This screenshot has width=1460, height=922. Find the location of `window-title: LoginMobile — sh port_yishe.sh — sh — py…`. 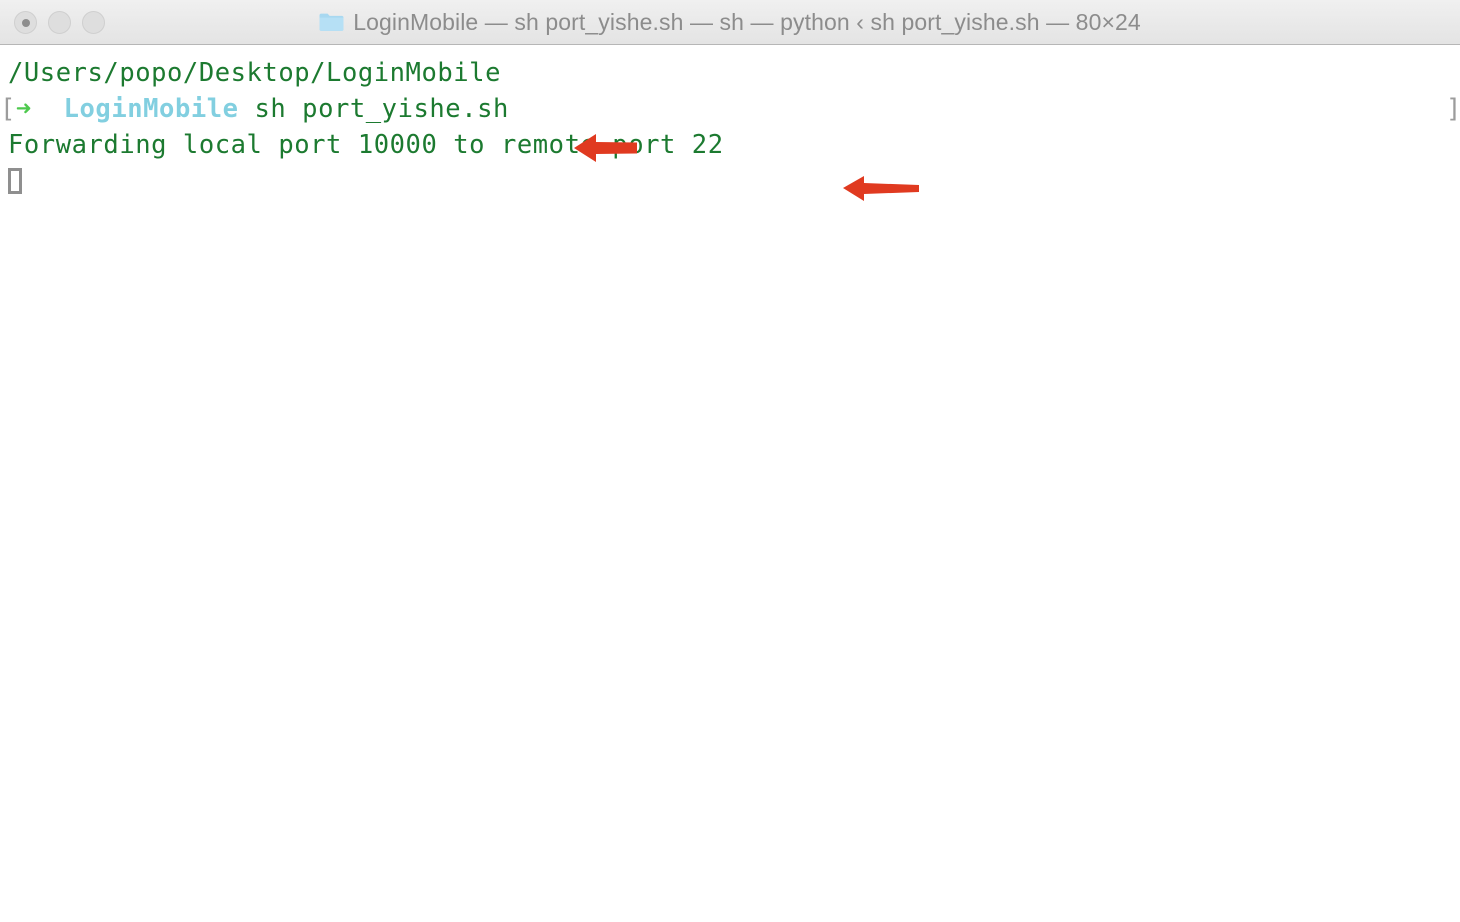

window-title: LoginMobile — sh port_yishe.sh — sh — py… is located at coordinates (747, 21).